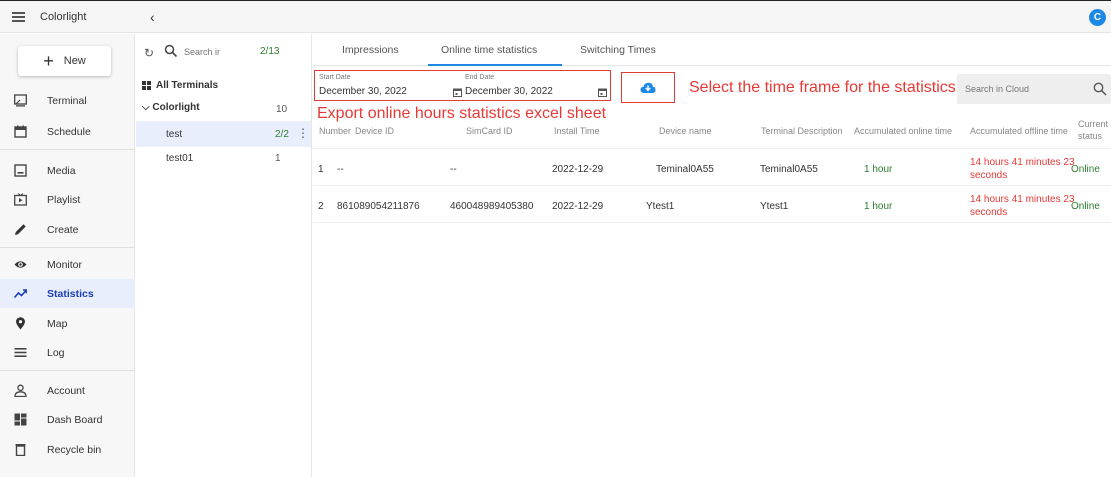 Image resolution: width=1111 pixels, height=477 pixels. I want to click on column-header-offline-time: Accumulated offline time, so click(1019, 131).